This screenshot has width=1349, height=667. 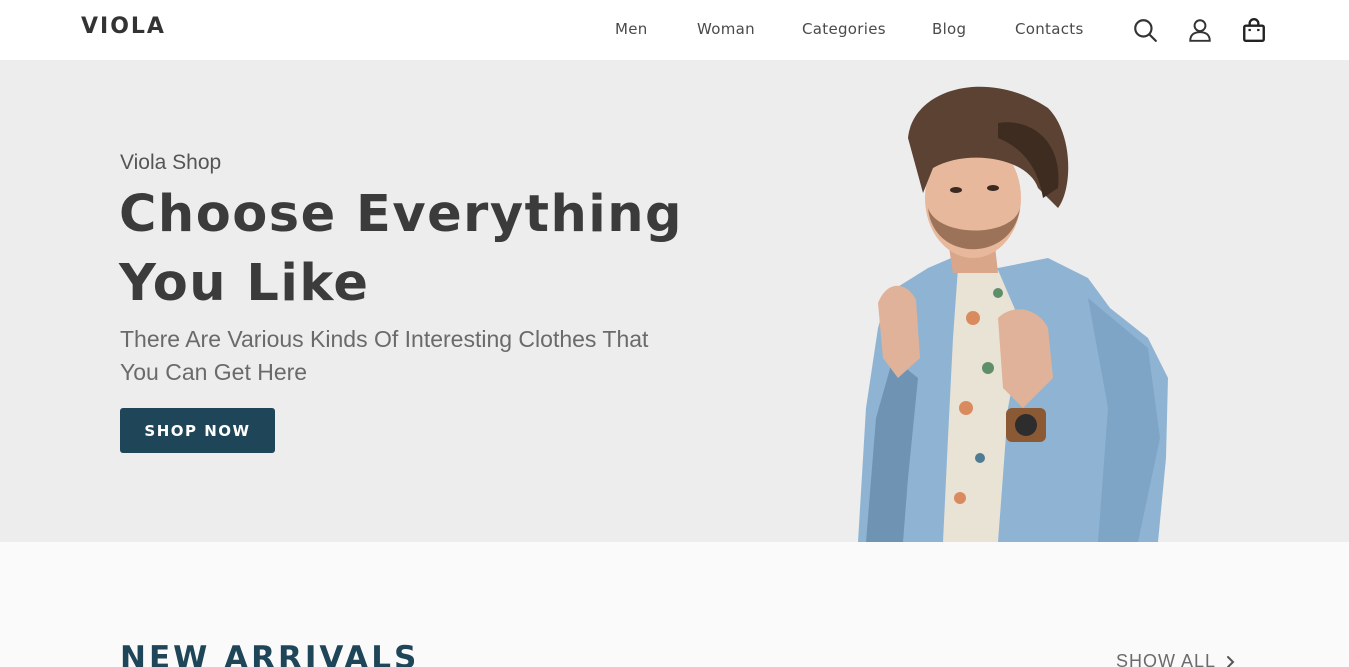 What do you see at coordinates (1200, 30) in the screenshot?
I see `user-icon` at bounding box center [1200, 30].